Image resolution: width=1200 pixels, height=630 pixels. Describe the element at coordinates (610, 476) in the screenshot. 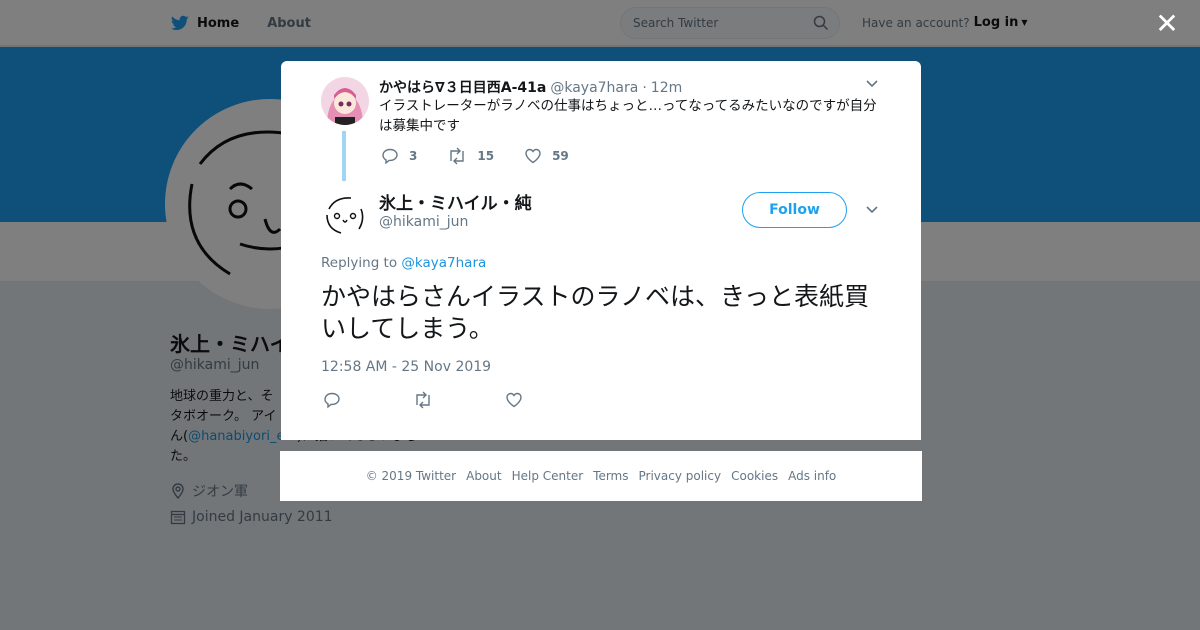

I see `footer-terms-link: Terms` at that location.